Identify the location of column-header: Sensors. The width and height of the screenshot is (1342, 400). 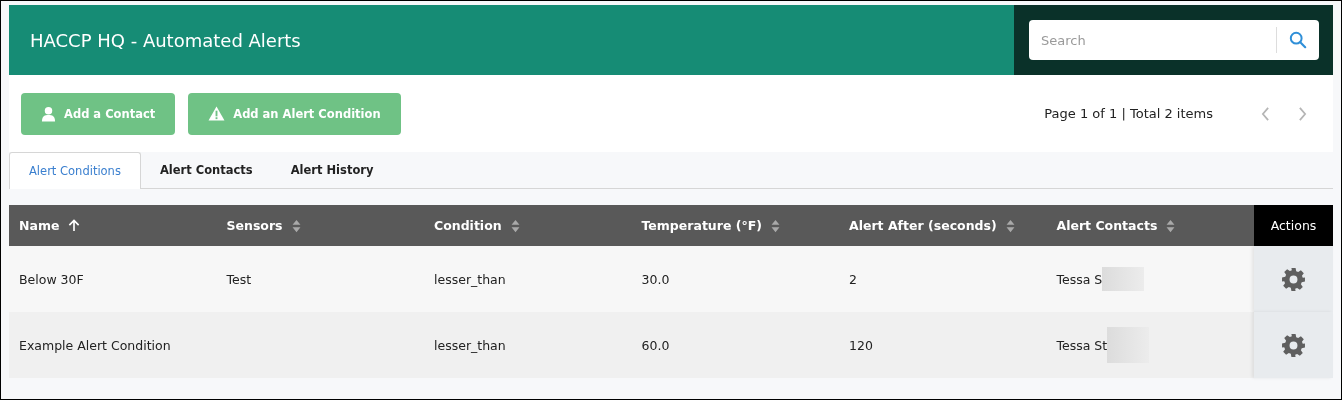
(320, 225).